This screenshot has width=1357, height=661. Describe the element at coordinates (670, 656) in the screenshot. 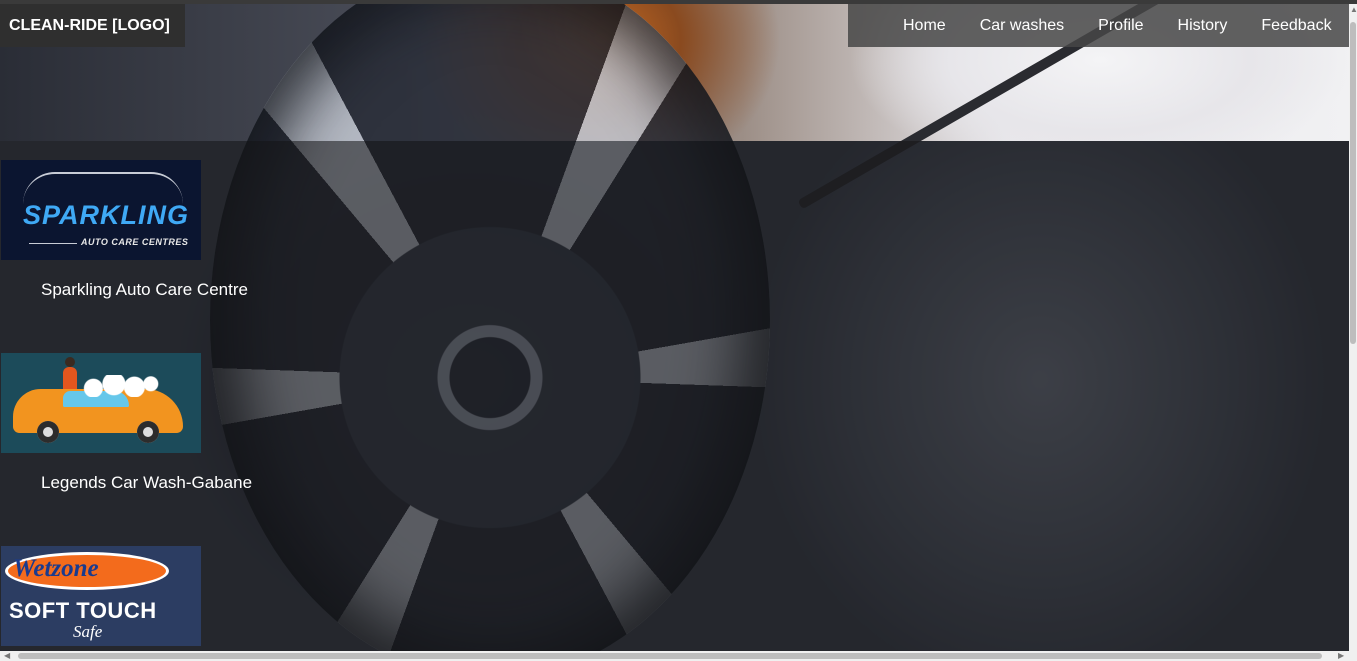

I see `horizontal-scroll-thumb` at that location.